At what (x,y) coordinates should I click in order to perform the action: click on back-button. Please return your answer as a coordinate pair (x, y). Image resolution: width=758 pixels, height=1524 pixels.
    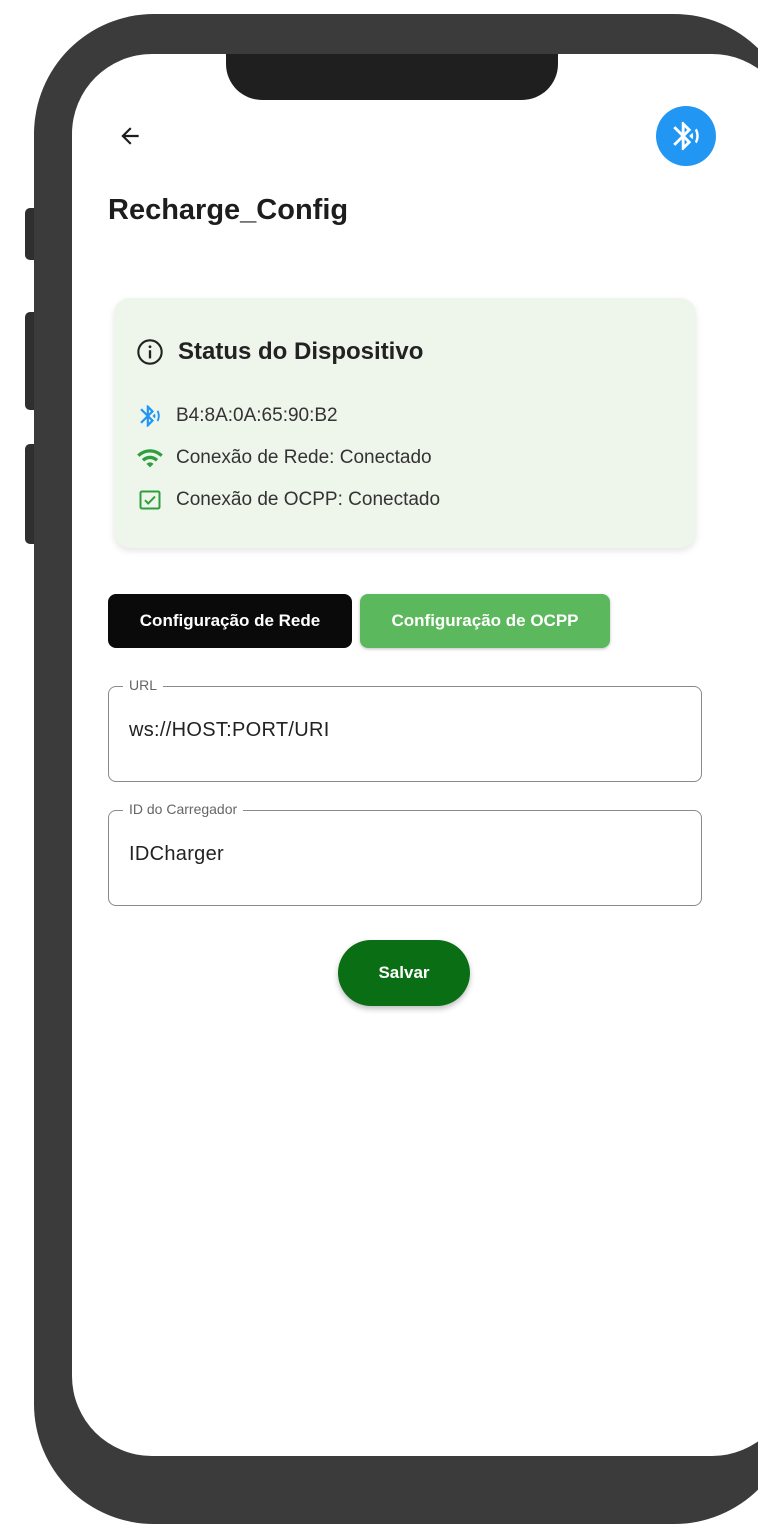
    Looking at the image, I should click on (130, 136).